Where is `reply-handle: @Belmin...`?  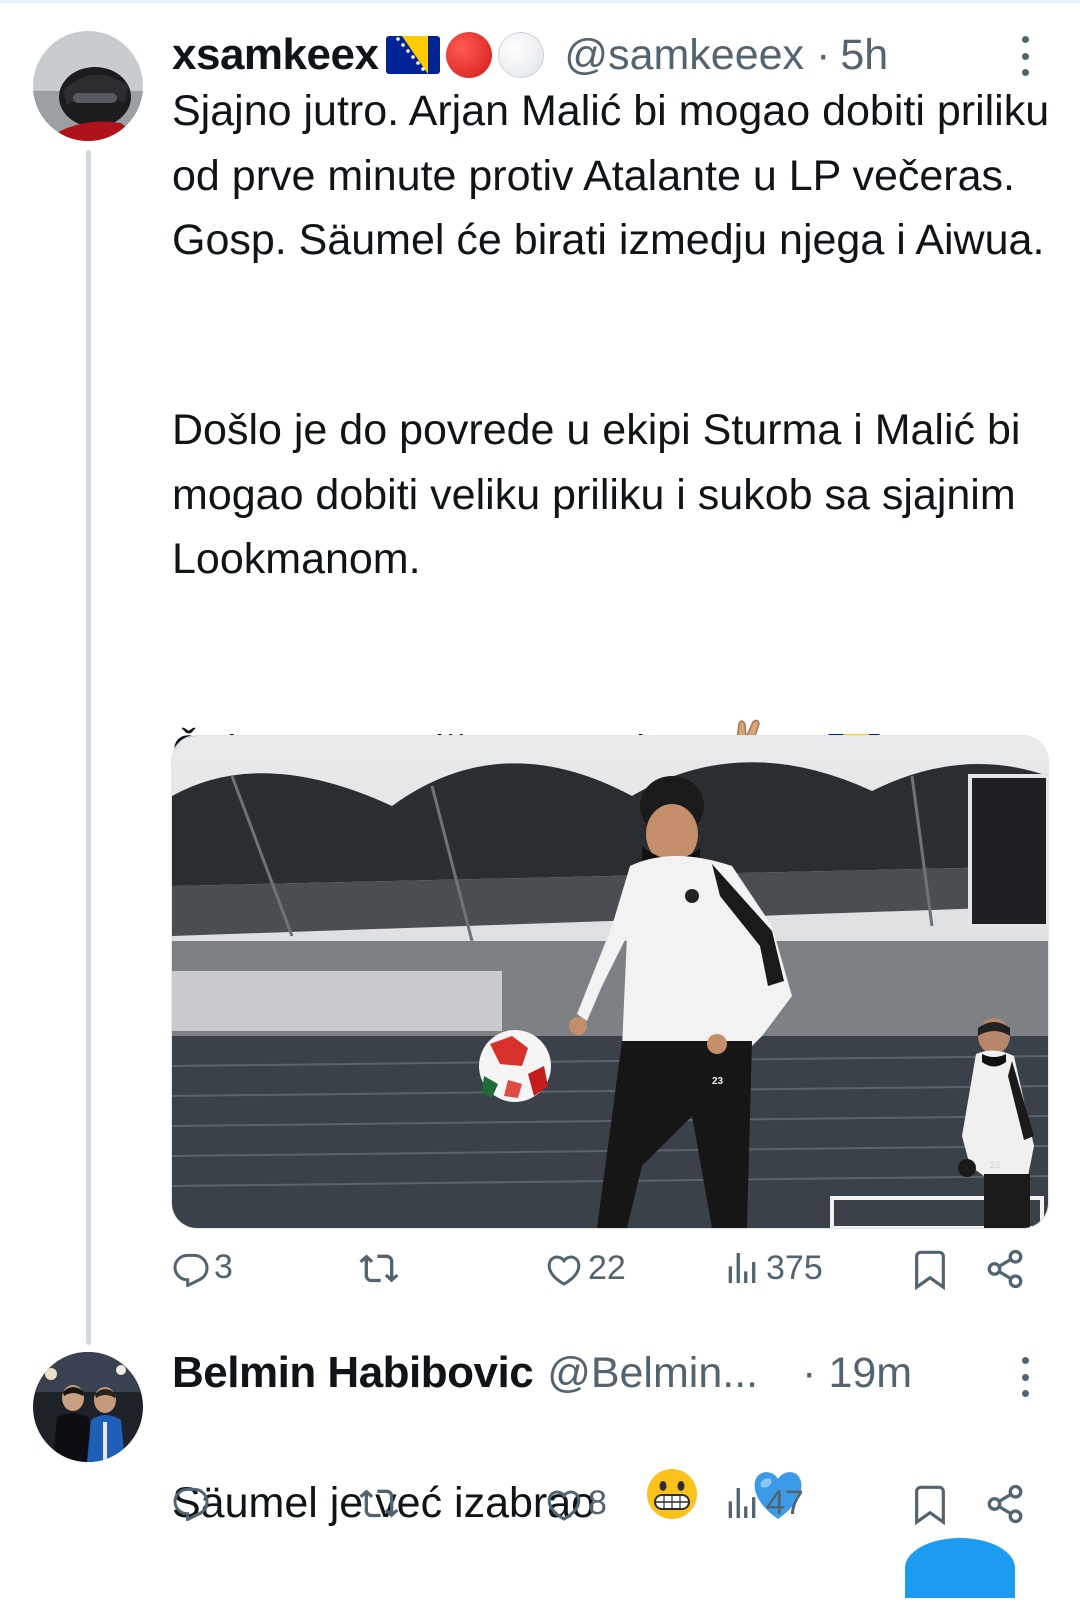 reply-handle: @Belmin... is located at coordinates (652, 1373).